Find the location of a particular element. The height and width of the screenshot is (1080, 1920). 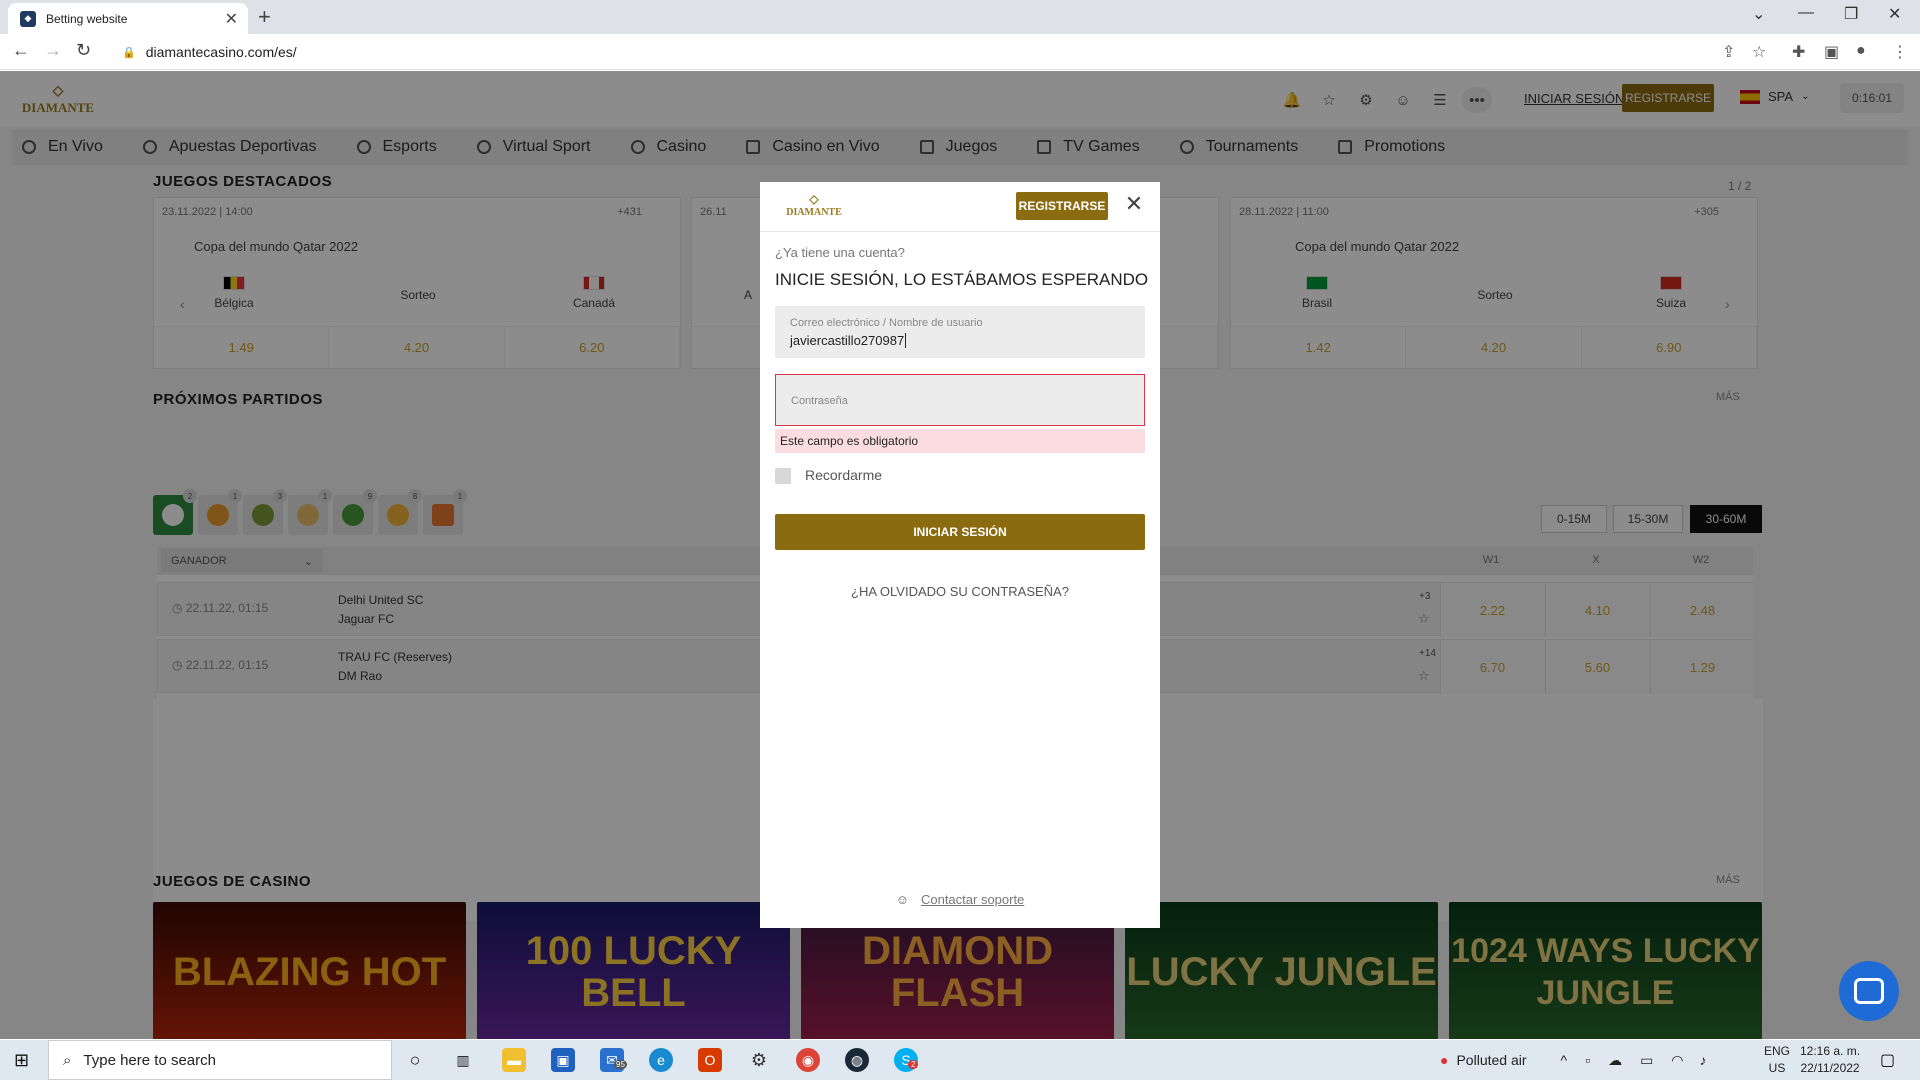

lang-primary: ENG is located at coordinates (1777, 1051).